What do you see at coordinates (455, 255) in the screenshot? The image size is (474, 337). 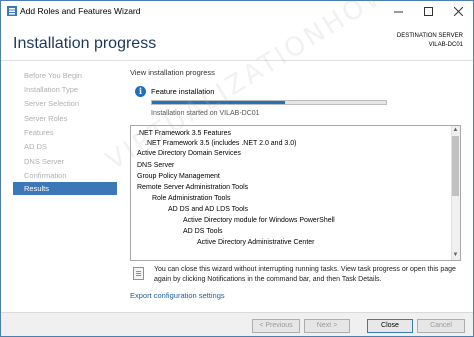 I see `scroll-down-arrow-icon: ▼` at bounding box center [455, 255].